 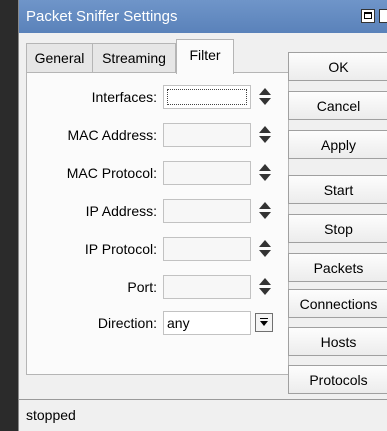 What do you see at coordinates (337, 105) in the screenshot?
I see `cancel-button: Cancel` at bounding box center [337, 105].